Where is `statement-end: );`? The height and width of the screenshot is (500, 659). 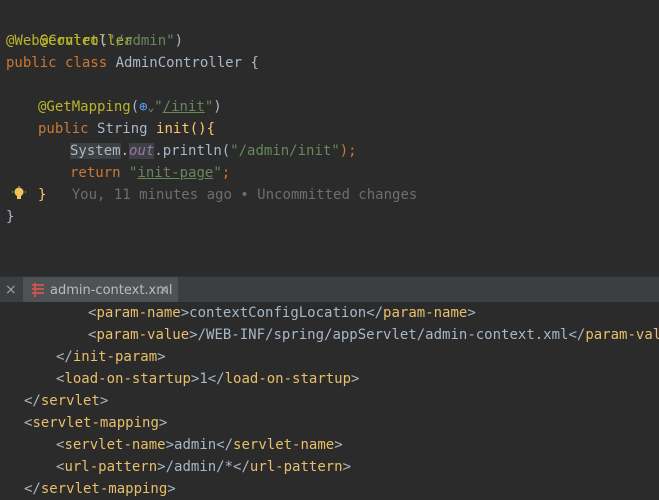 statement-end: ); is located at coordinates (348, 151).